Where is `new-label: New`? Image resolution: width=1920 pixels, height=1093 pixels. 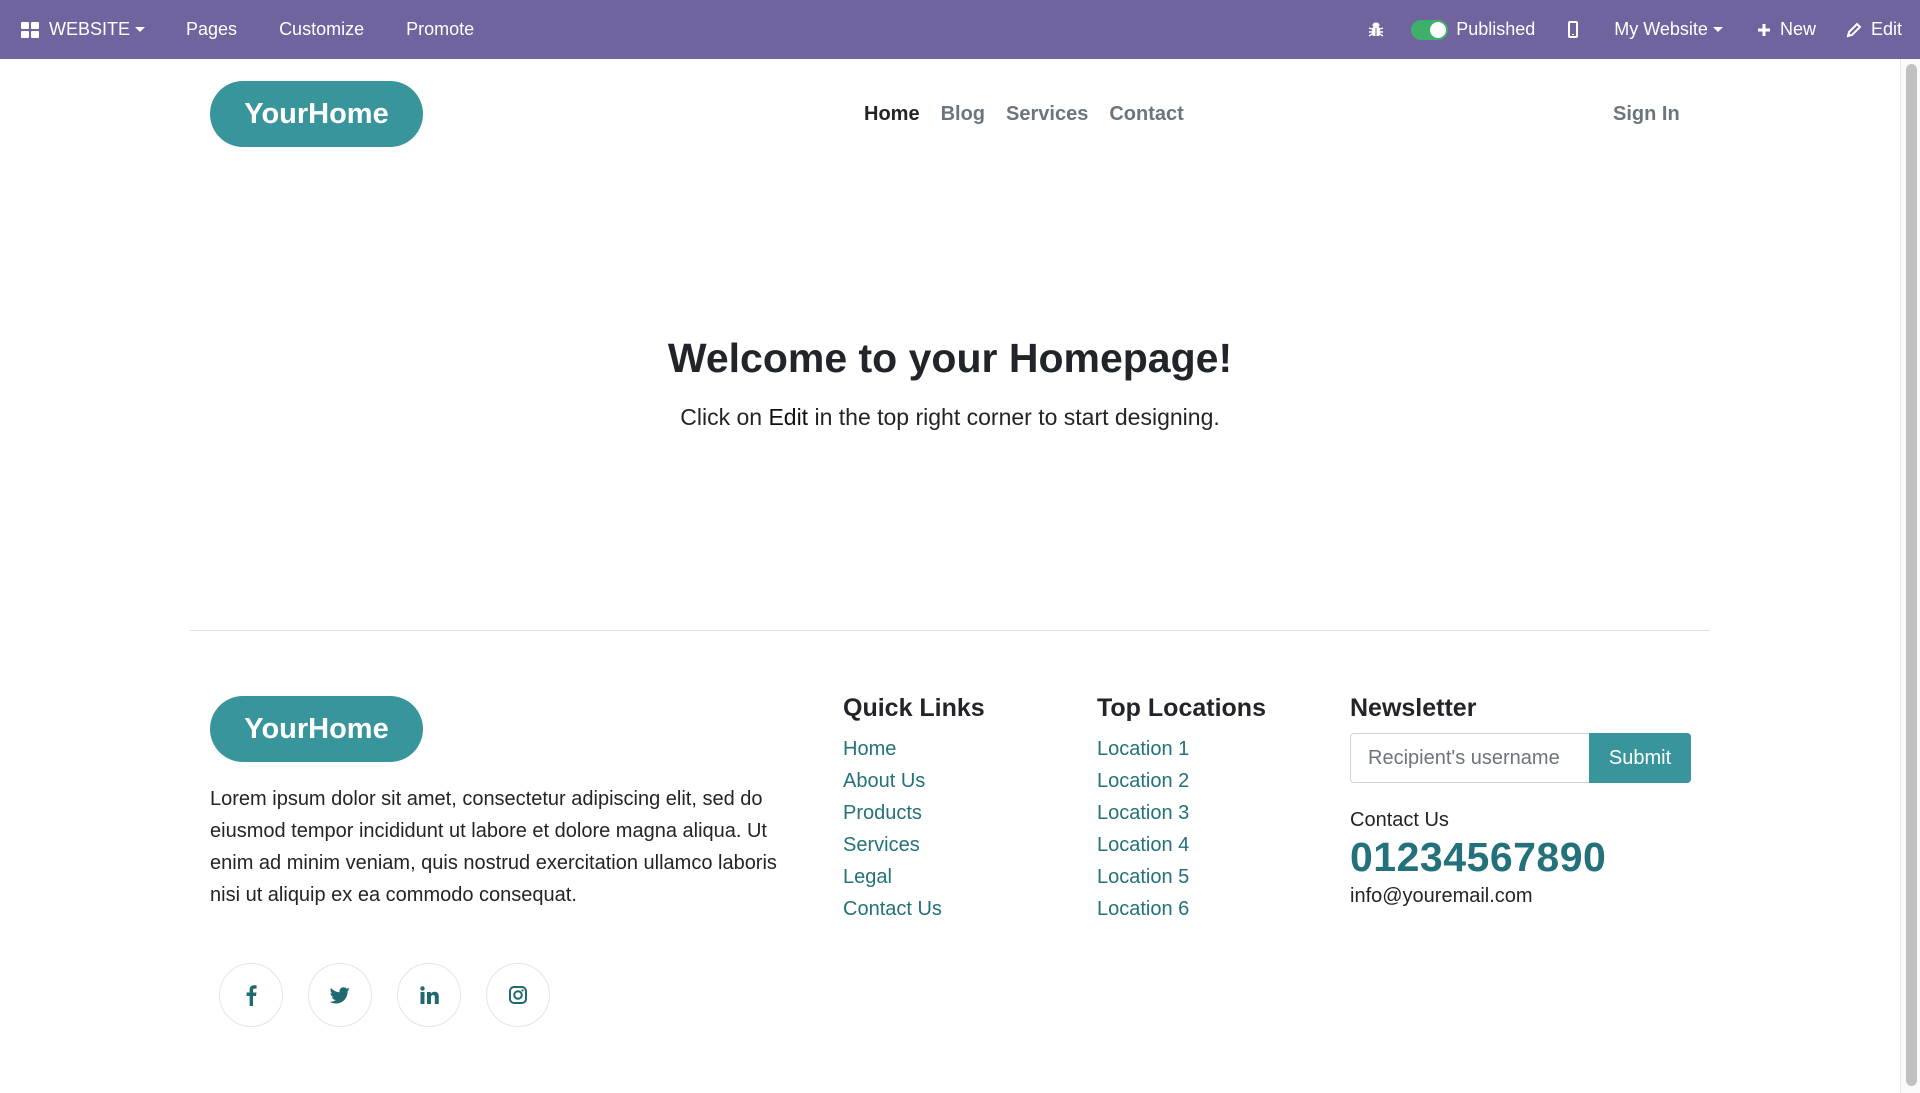
new-label: New is located at coordinates (1797, 29).